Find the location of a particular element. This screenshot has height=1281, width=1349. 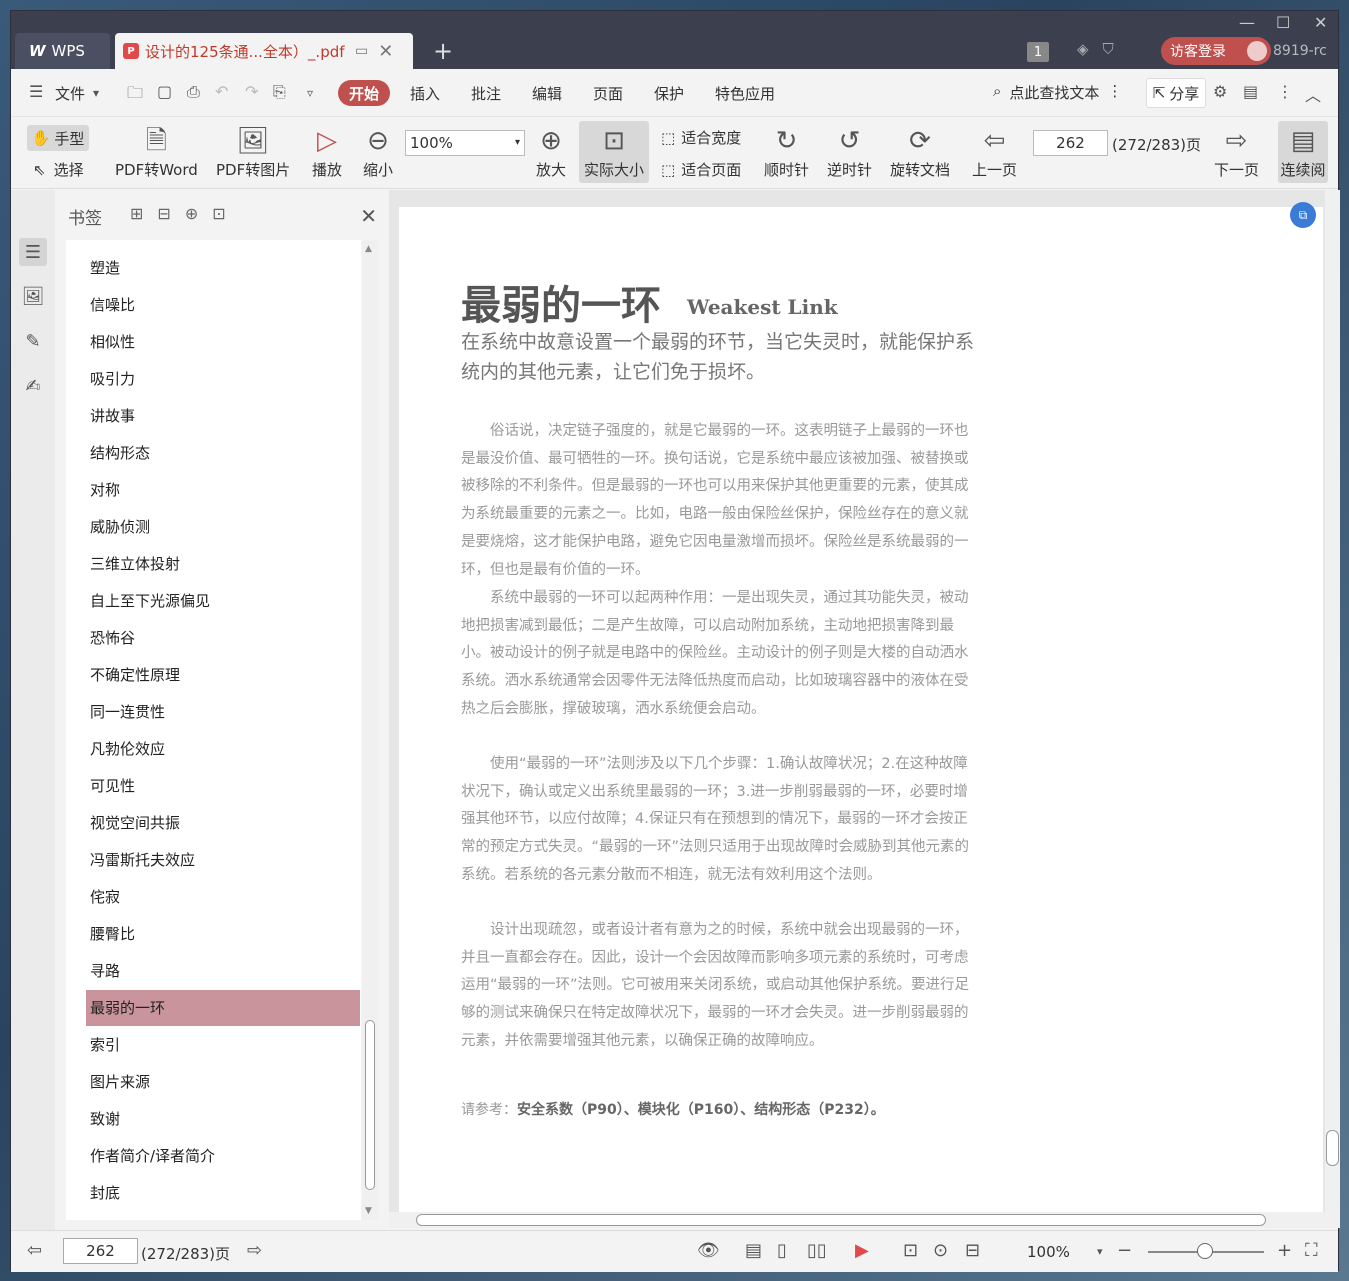

float-tool-icon: ⧉ is located at coordinates (1303, 215).